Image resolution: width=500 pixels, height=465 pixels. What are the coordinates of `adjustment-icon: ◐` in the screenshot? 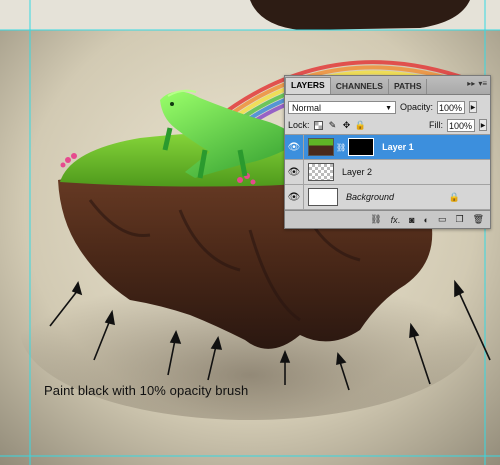 It's located at (426, 220).